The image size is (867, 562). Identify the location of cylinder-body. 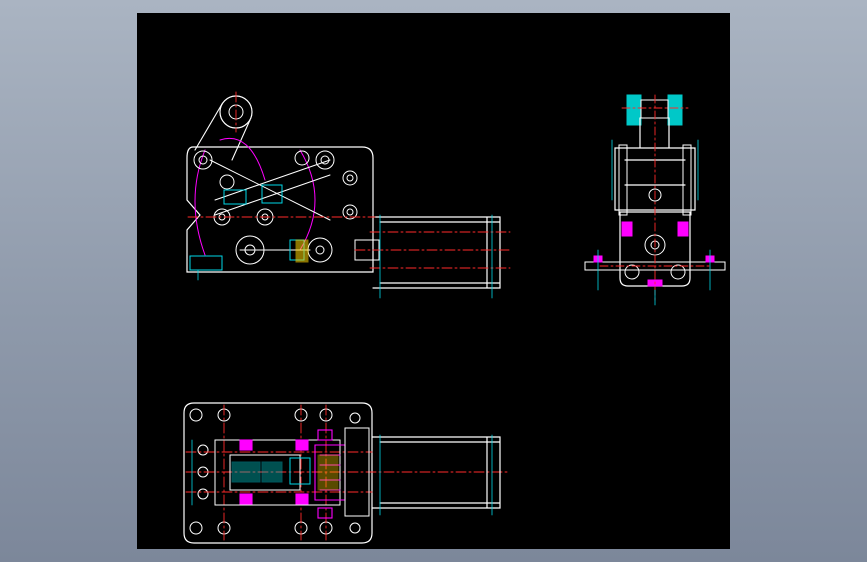
(436, 252).